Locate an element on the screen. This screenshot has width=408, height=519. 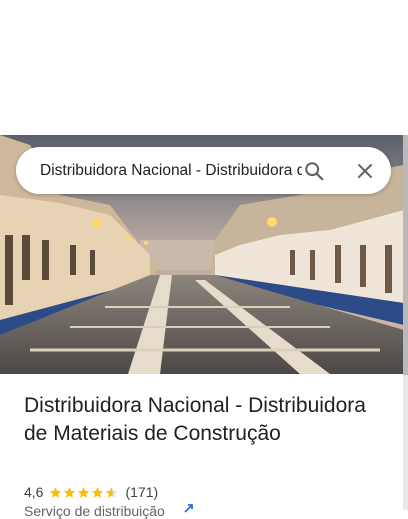
search-icon is located at coordinates (314, 170).